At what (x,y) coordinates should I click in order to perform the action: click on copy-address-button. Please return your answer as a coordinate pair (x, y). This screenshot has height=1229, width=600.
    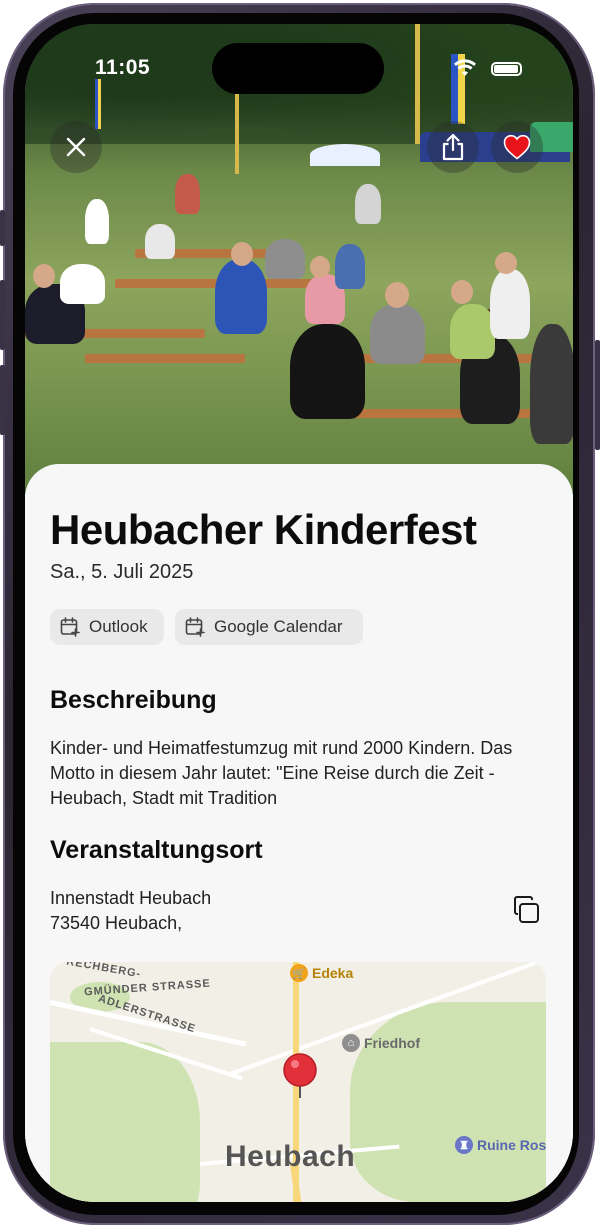
    Looking at the image, I should click on (527, 911).